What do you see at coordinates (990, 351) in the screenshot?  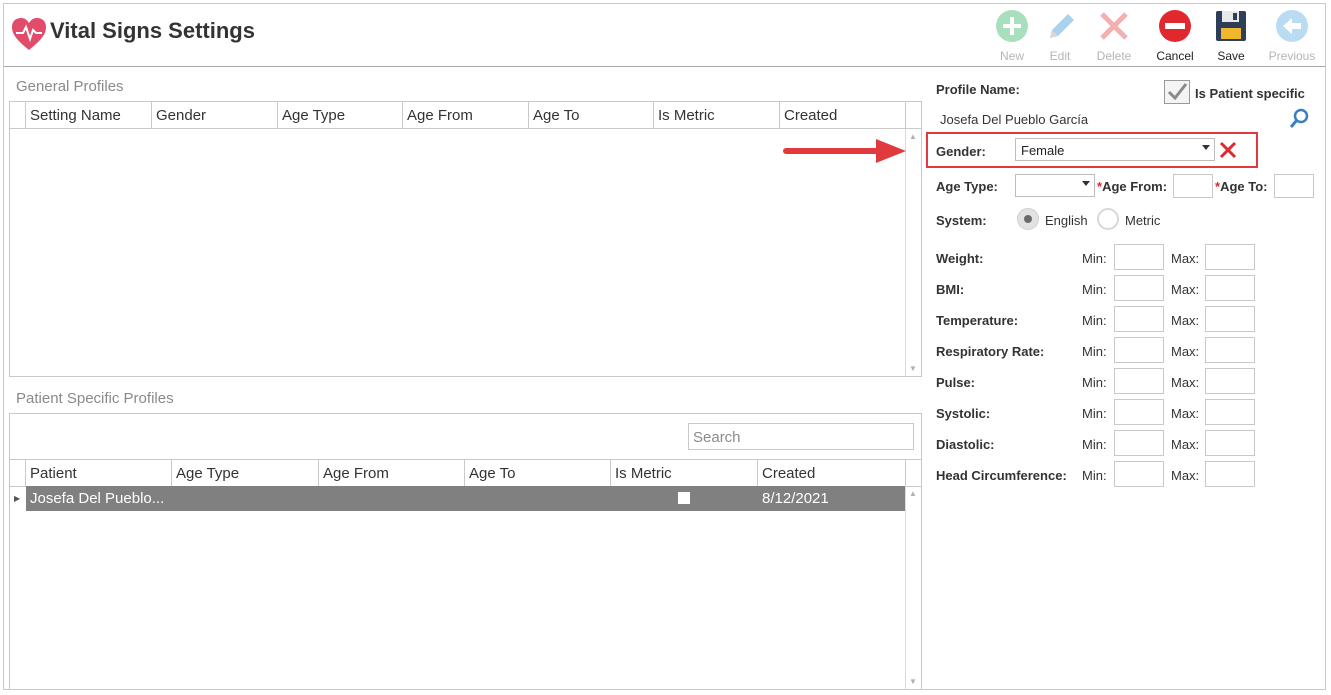 I see `vital-label: Respiratory Rate:` at bounding box center [990, 351].